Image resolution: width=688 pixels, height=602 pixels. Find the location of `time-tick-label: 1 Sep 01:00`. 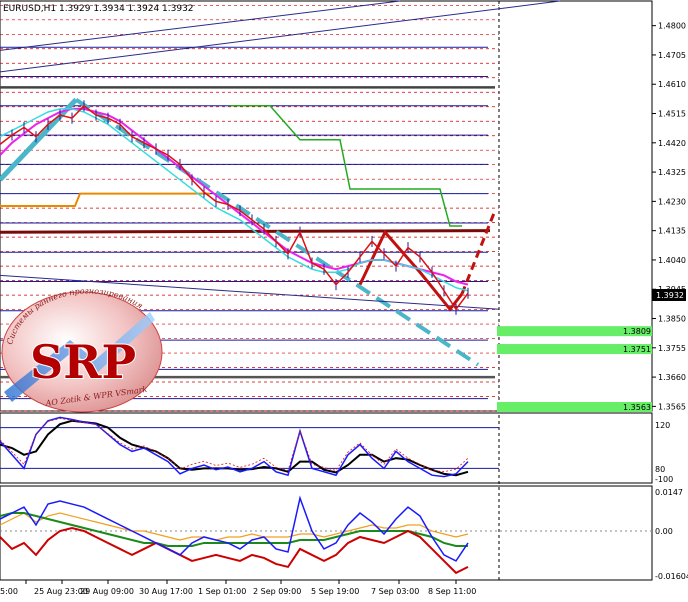

time-tick-label: 1 Sep 01:00 is located at coordinates (222, 591).